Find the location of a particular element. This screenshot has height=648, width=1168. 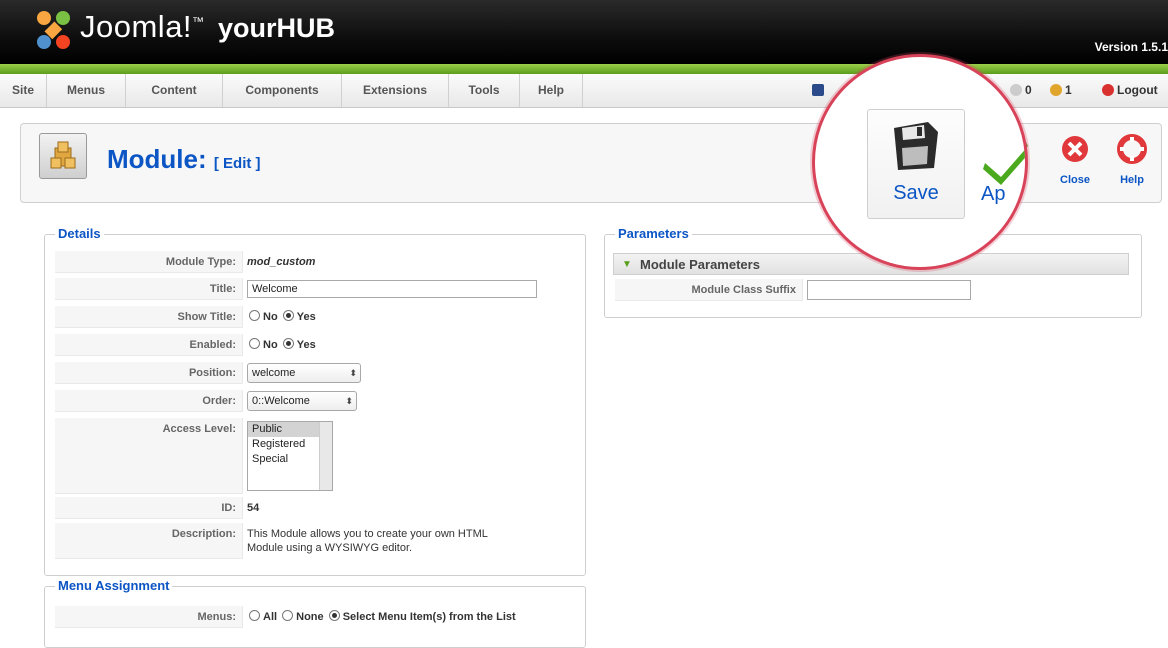

site-name: yourHUB is located at coordinates (277, 28).